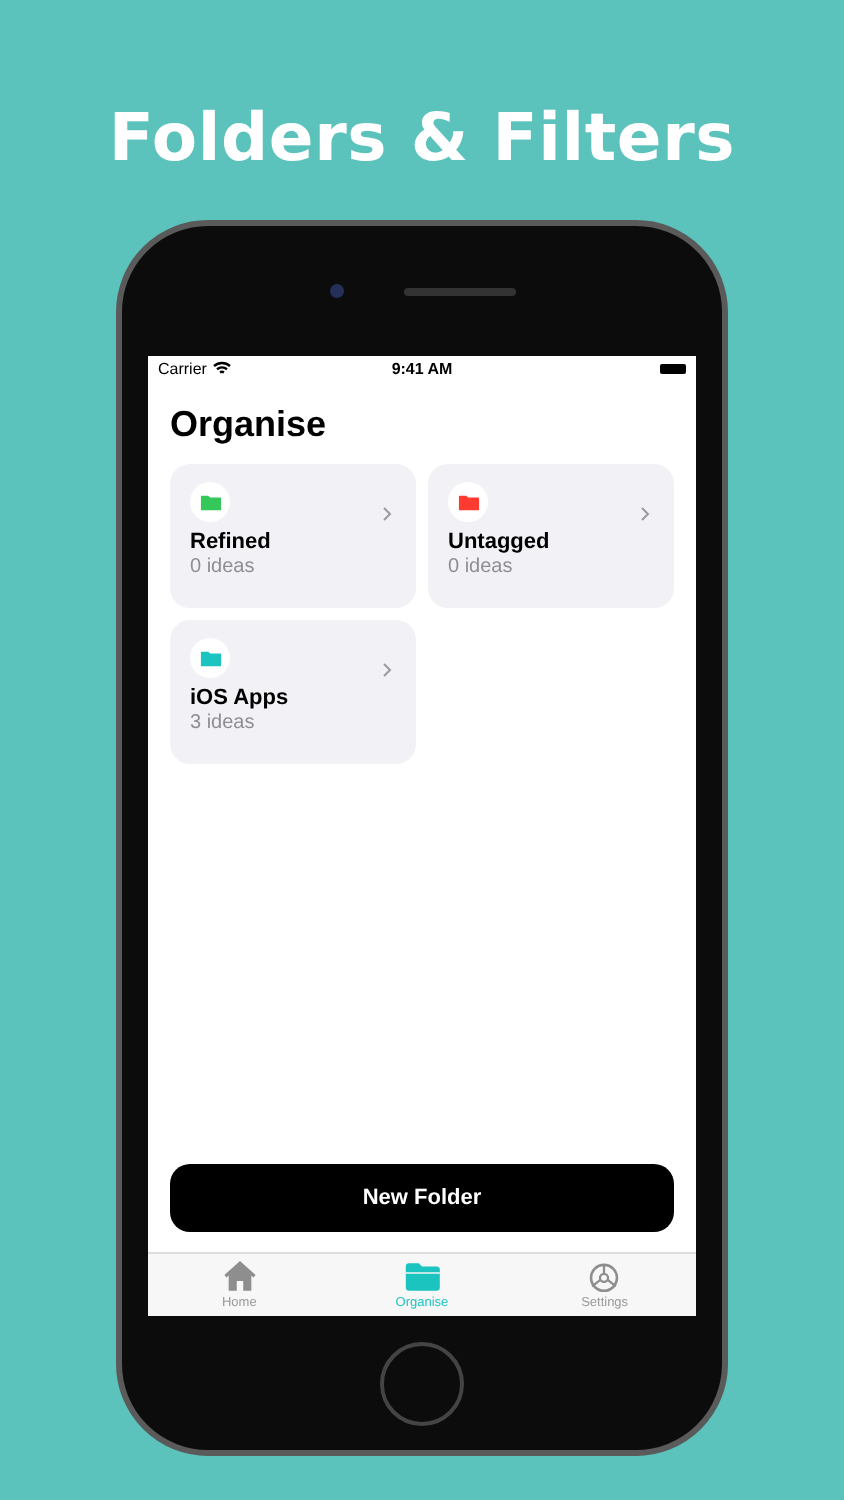 The height and width of the screenshot is (1500, 844). What do you see at coordinates (499, 542) in the screenshot?
I see `folder-name: Untagged` at bounding box center [499, 542].